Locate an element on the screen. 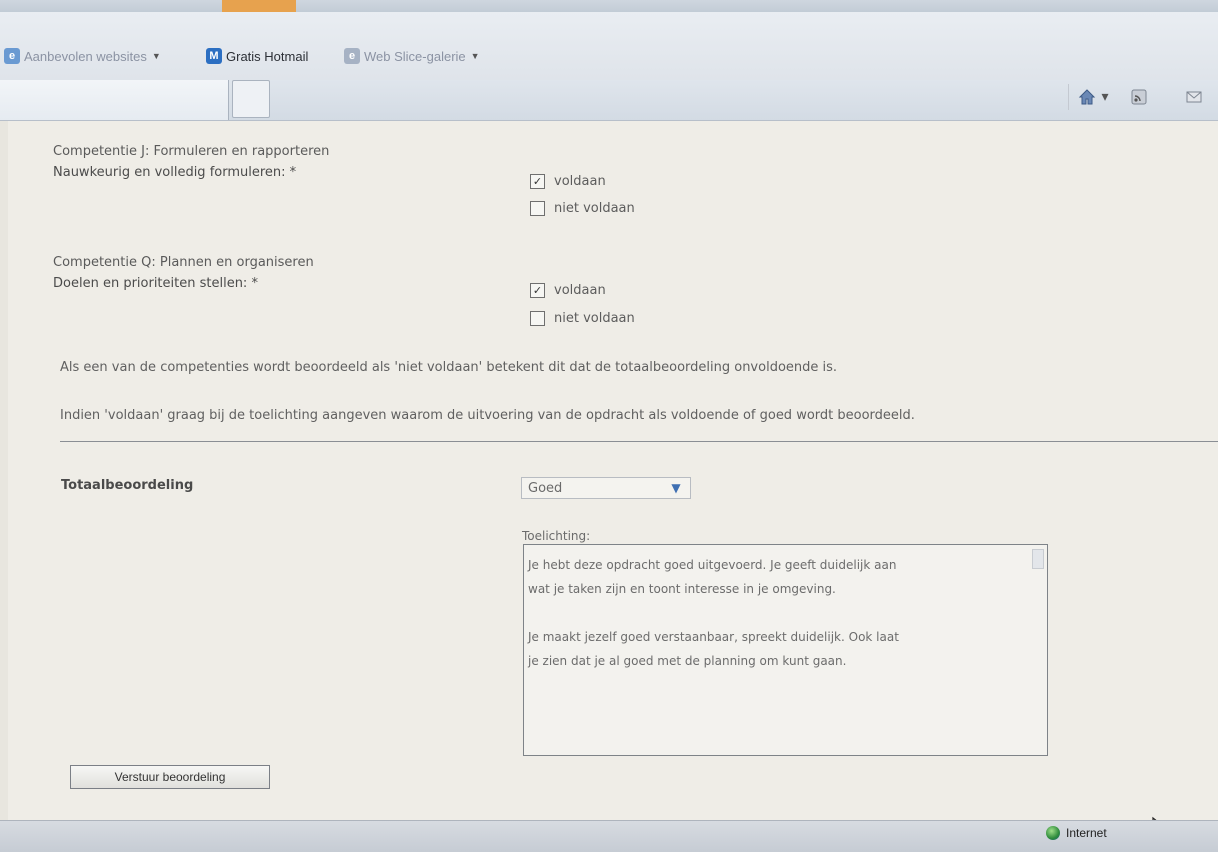 This screenshot has height=852, width=1218. active-window-tab is located at coordinates (259, 6).